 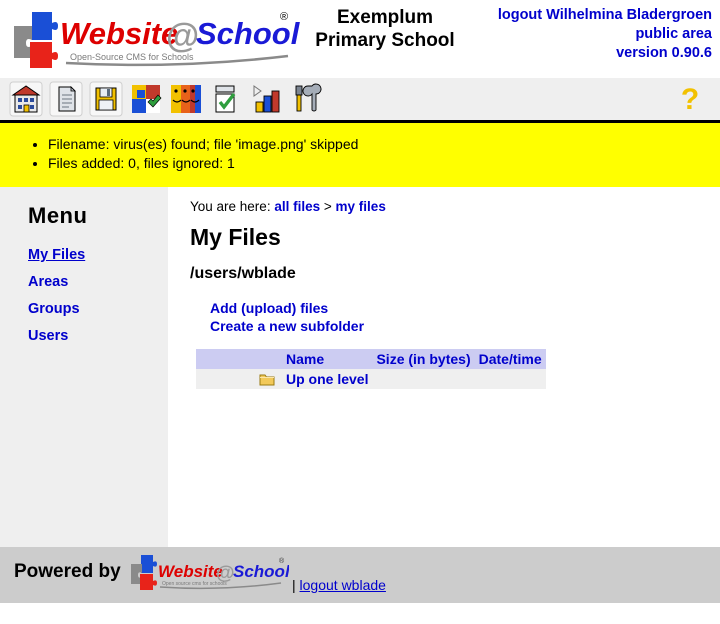 I want to click on table-header-action, so click(x=238, y=359).